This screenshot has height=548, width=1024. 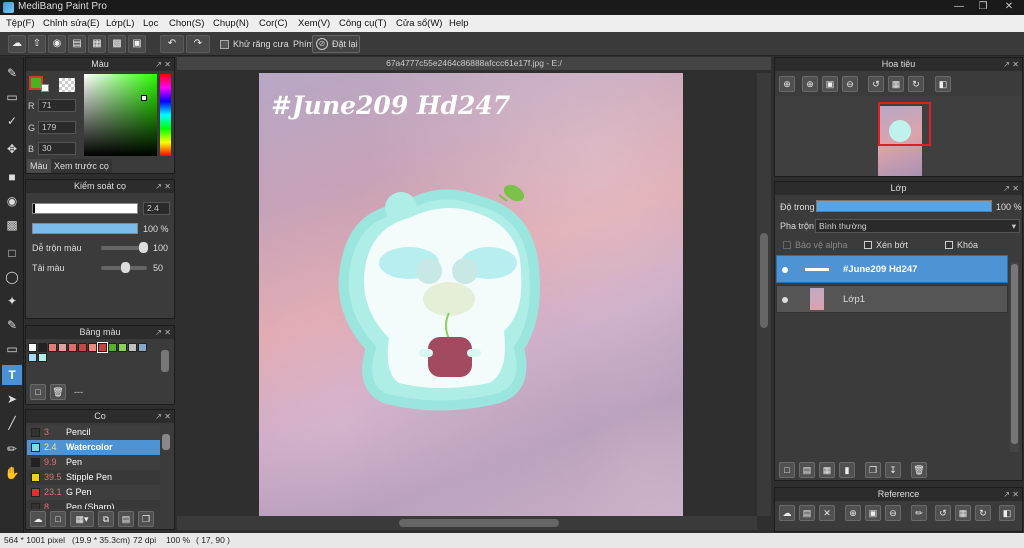 I want to click on brush-size-slider, so click(x=85, y=208).